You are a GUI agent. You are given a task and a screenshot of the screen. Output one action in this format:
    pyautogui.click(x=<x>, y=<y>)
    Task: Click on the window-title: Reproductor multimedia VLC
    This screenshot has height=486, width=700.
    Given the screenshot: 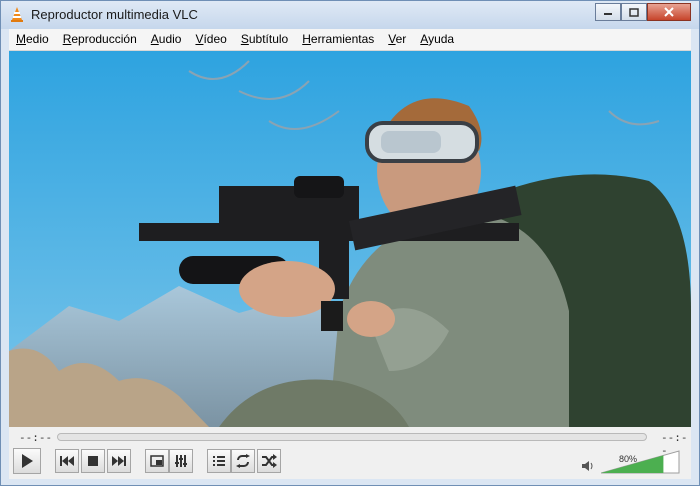 What is the action you would take?
    pyautogui.click(x=114, y=14)
    